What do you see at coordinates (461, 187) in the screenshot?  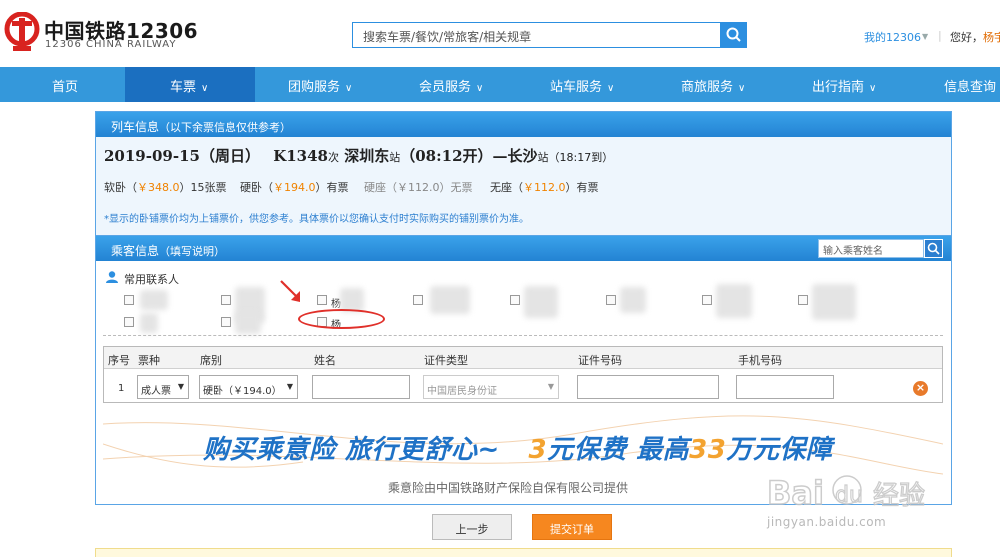 I see `seat-availability: 无票` at bounding box center [461, 187].